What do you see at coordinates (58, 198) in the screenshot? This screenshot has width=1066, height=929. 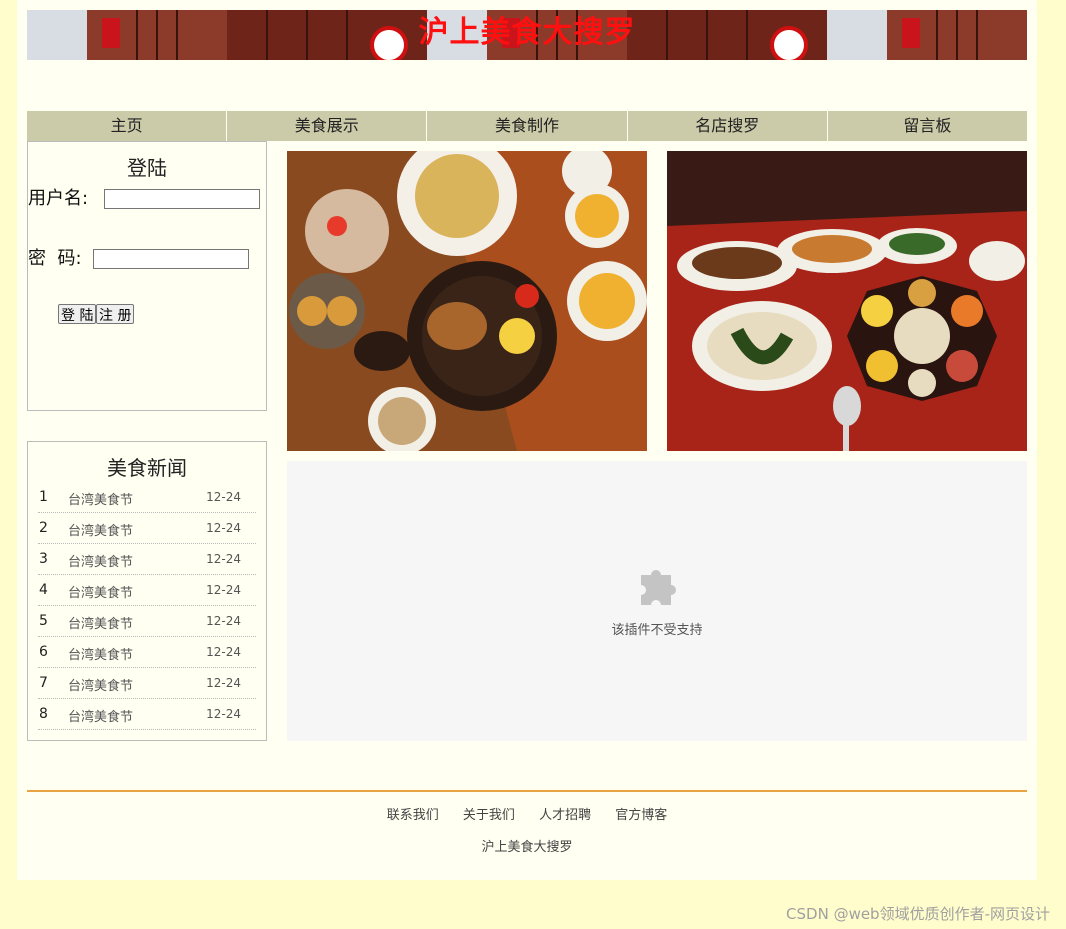 I see `username-label: 用户名:` at bounding box center [58, 198].